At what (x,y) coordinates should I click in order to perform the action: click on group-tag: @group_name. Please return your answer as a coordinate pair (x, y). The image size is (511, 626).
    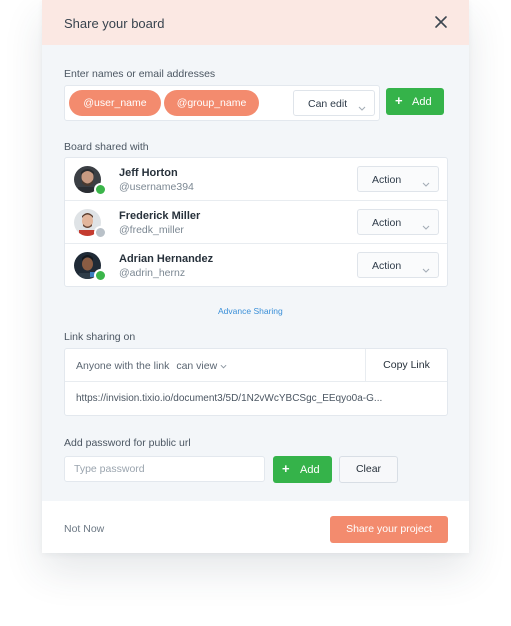
    Looking at the image, I should click on (211, 103).